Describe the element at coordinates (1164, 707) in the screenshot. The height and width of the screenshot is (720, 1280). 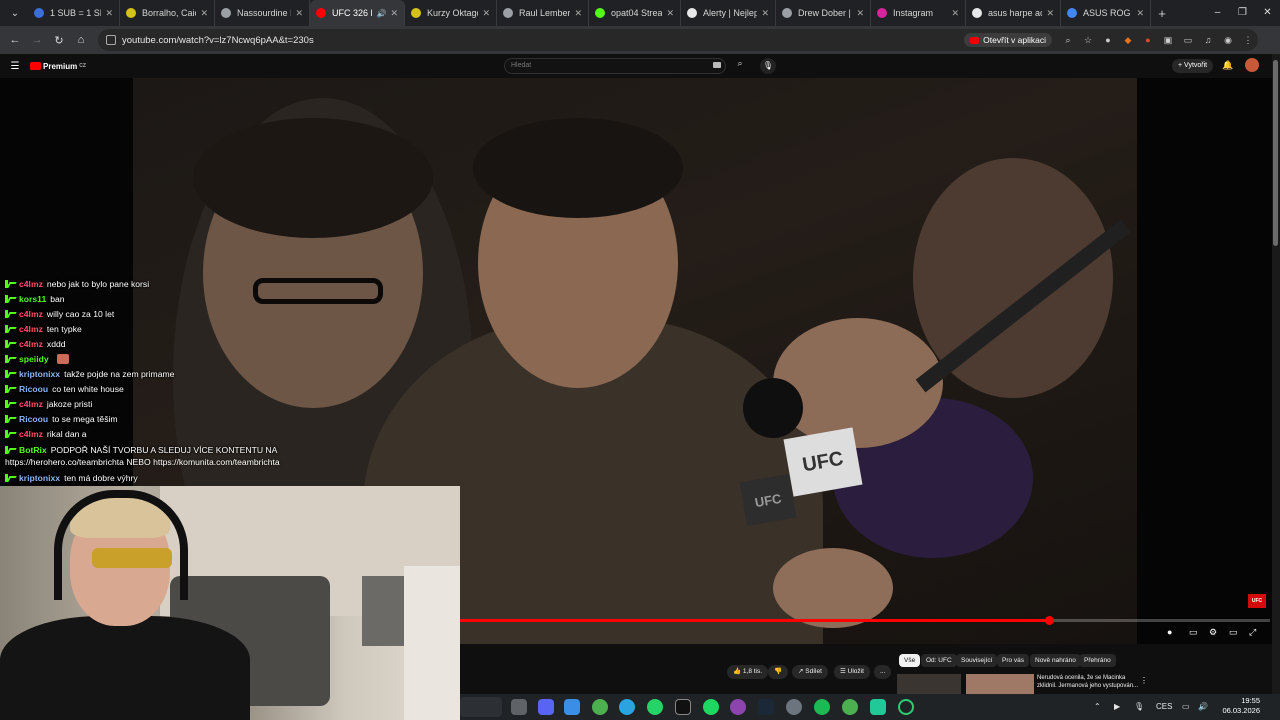
I see `language-indicator: CES` at that location.